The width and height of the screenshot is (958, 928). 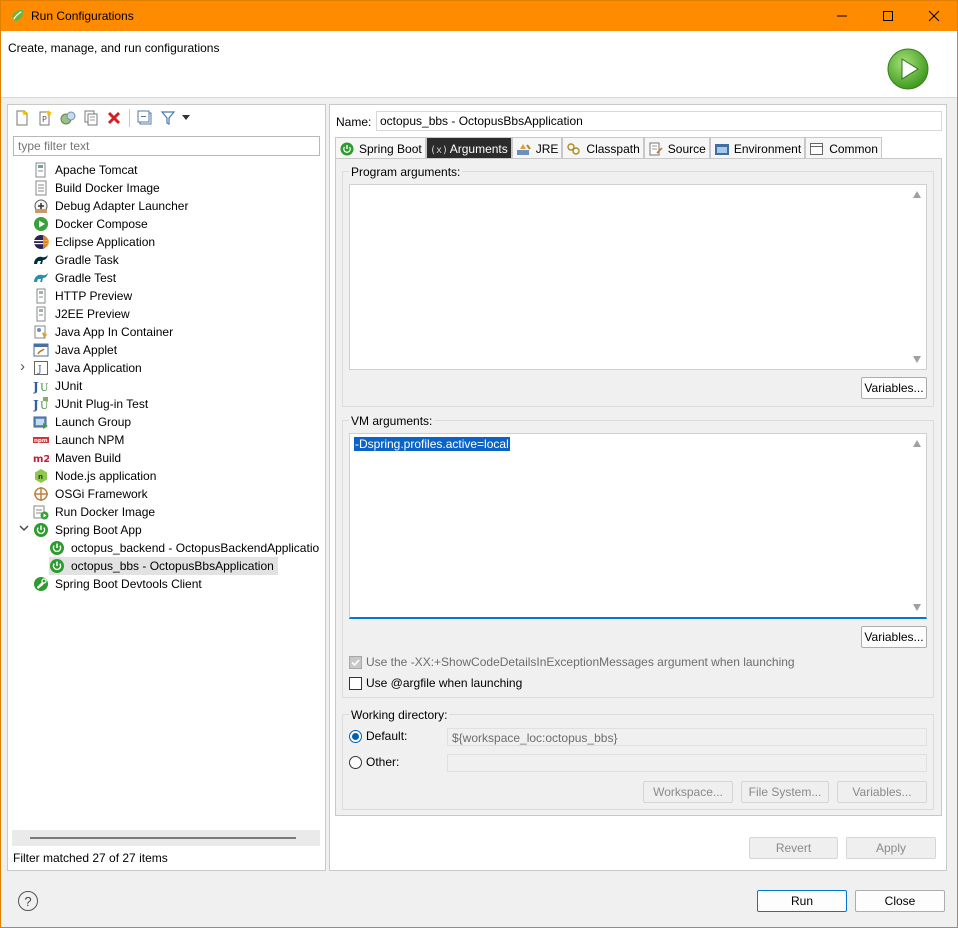 What do you see at coordinates (81, 314) in the screenshot?
I see `tree-item: J2EE Preview` at bounding box center [81, 314].